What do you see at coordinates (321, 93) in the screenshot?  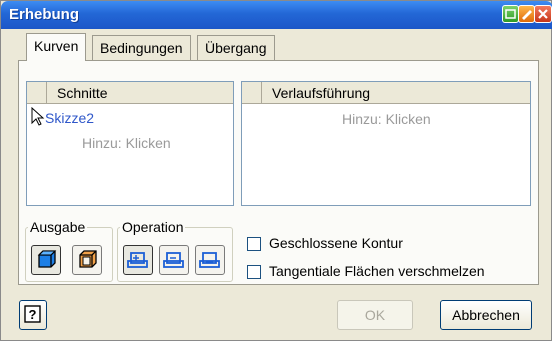 I see `verlauf-header-label: Verlaufsführung` at bounding box center [321, 93].